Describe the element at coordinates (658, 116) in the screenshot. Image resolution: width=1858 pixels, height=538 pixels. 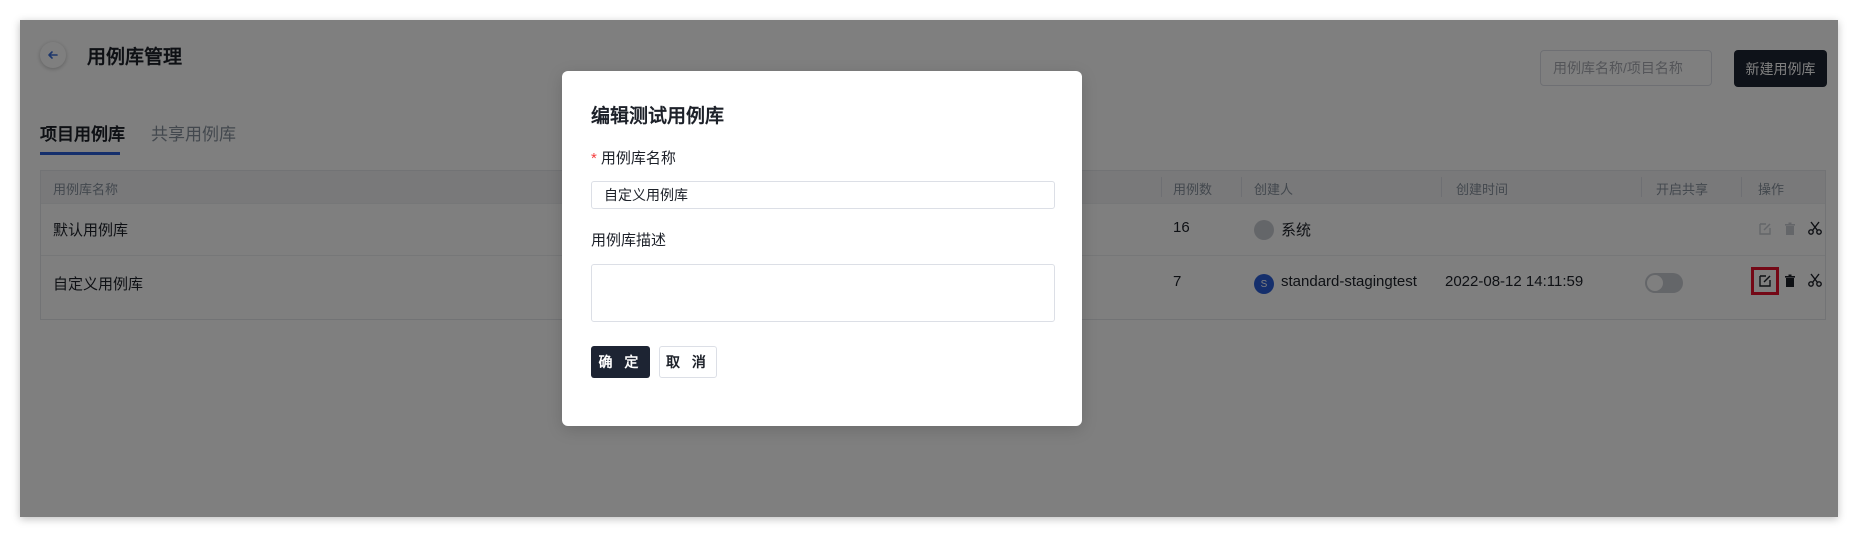
I see `dialog-title: 编辑测试用例库` at that location.